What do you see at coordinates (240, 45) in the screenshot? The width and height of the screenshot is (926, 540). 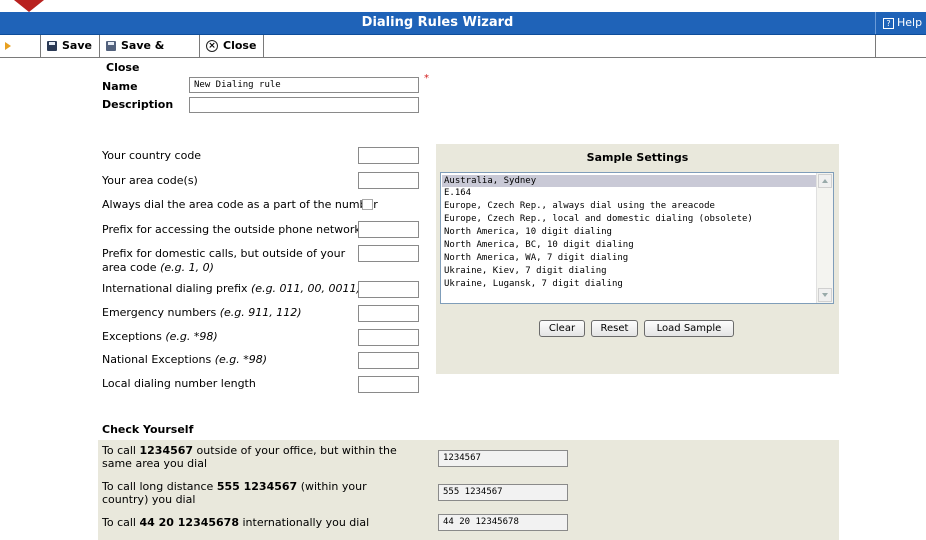 I see `close-label: Close` at bounding box center [240, 45].